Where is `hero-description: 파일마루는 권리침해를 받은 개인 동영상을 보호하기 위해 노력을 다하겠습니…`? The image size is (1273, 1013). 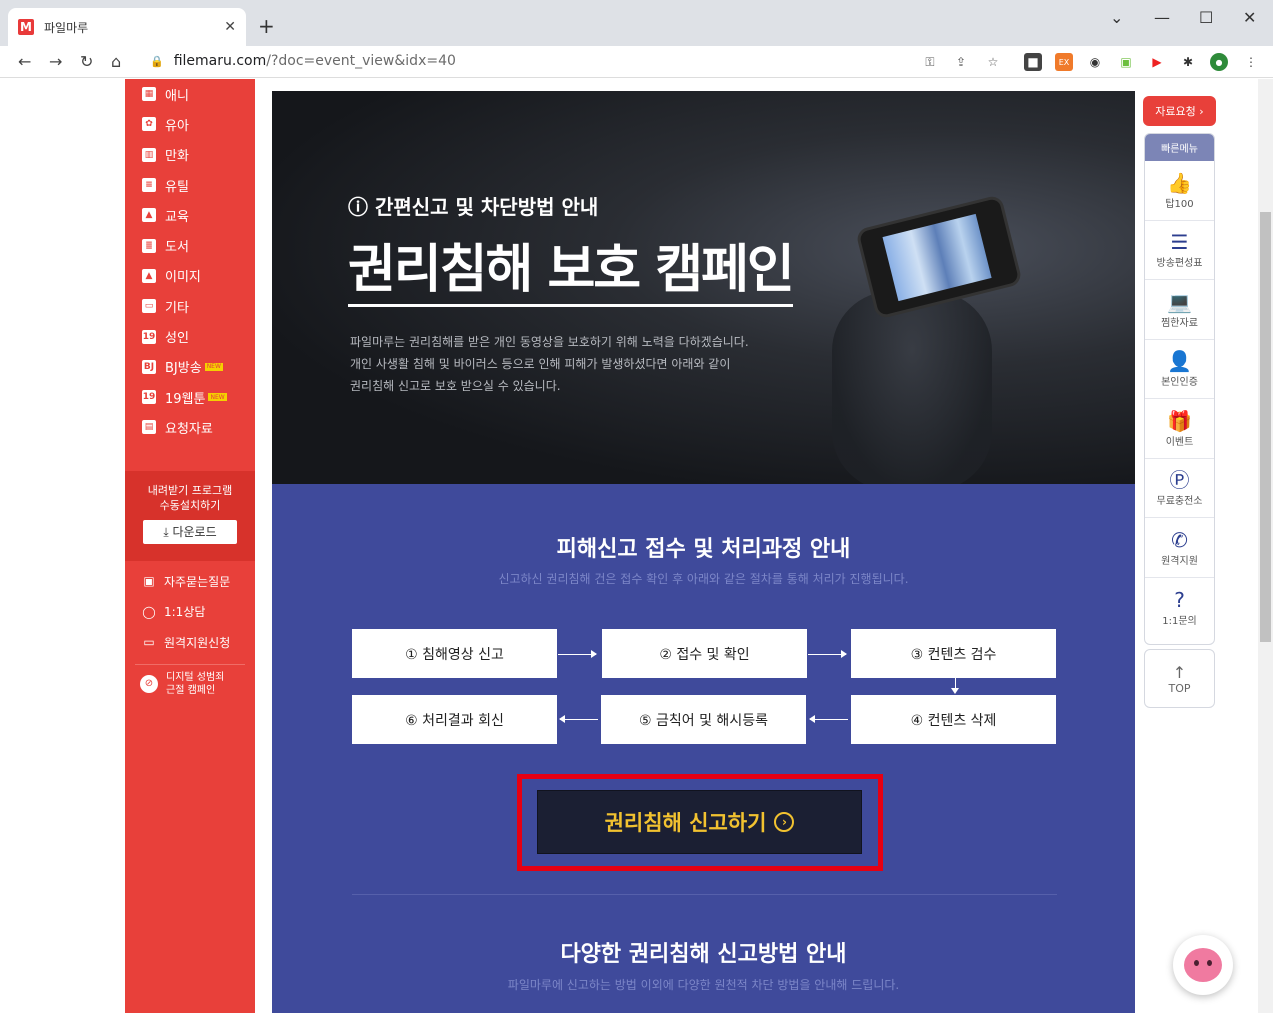
hero-description: 파일마루는 권리침해를 받은 개인 동영상을 보호하기 위해 노력을 다하겠습니… is located at coordinates (549, 364).